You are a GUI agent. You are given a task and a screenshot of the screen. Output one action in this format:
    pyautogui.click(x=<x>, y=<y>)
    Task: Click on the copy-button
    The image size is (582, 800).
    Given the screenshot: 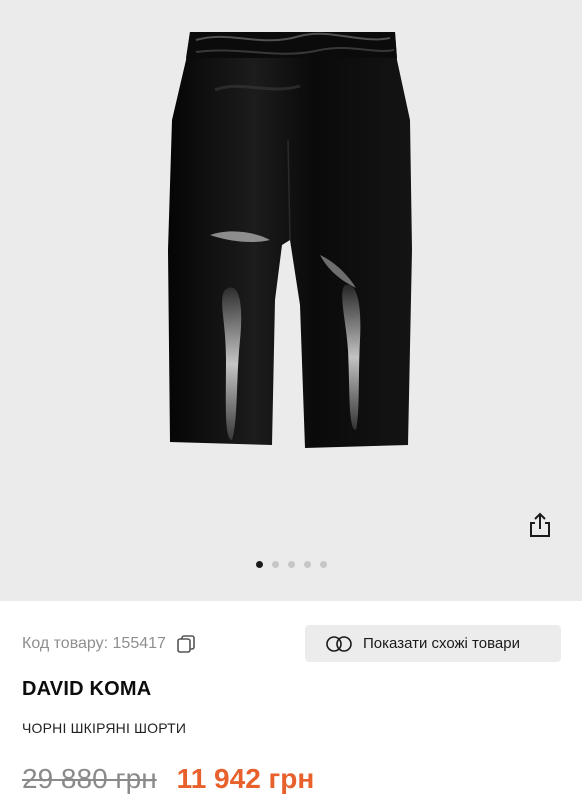 What is the action you would take?
    pyautogui.click(x=187, y=644)
    